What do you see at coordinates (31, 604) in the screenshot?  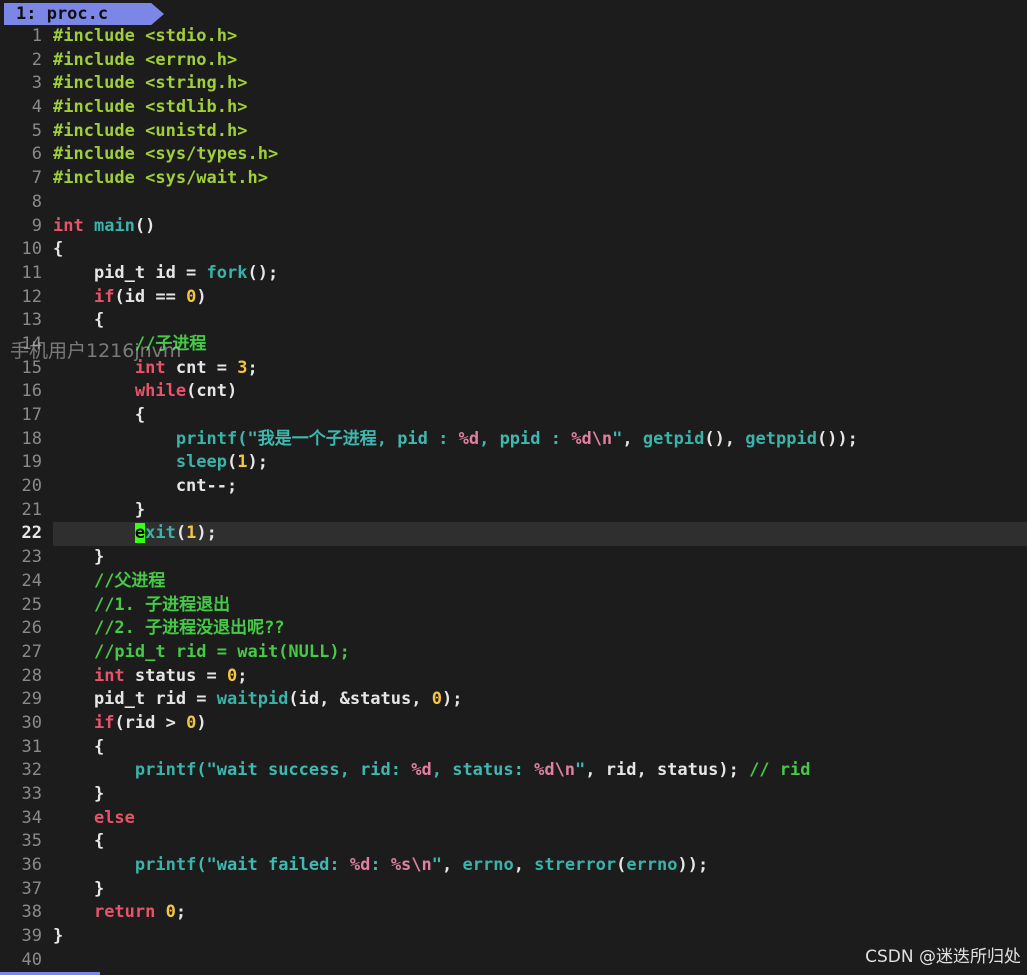 I see `line-number: 25` at bounding box center [31, 604].